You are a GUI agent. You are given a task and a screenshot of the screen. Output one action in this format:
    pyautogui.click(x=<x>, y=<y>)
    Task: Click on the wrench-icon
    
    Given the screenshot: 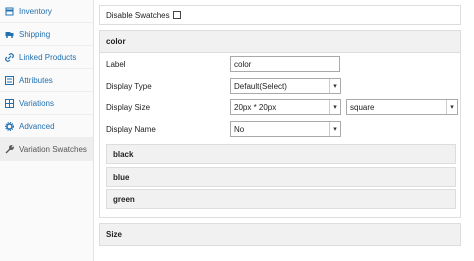 What is the action you would take?
    pyautogui.click(x=9, y=149)
    